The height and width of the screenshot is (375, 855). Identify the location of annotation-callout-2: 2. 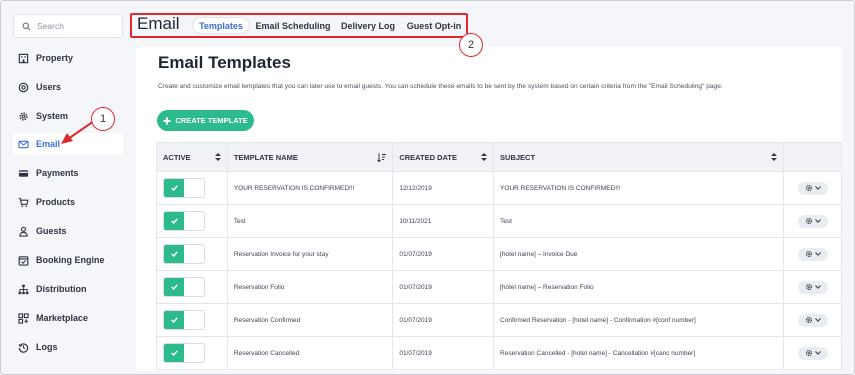
(471, 45).